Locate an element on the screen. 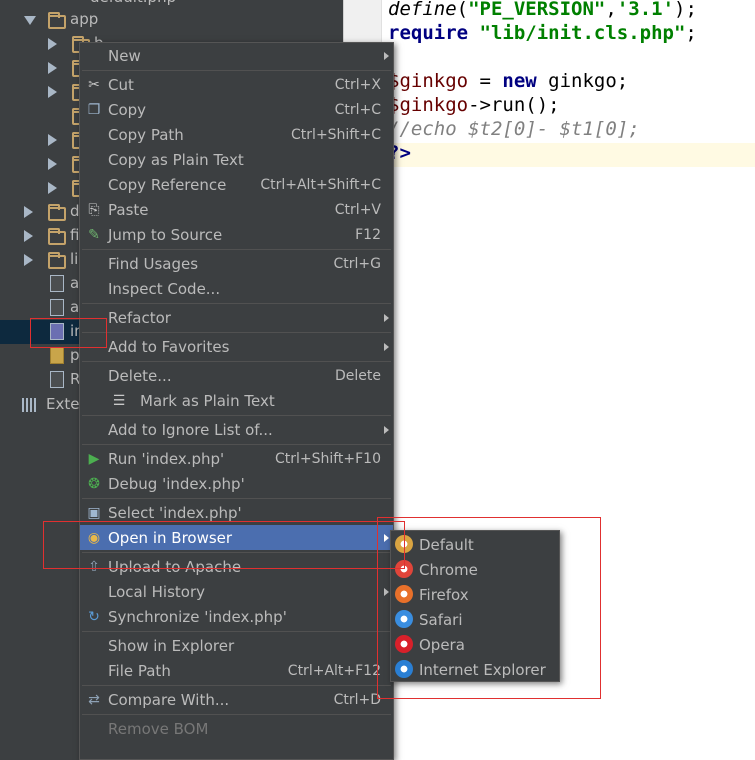 Image resolution: width=755 pixels, height=760 pixels. tree-row: app is located at coordinates (171, 20).